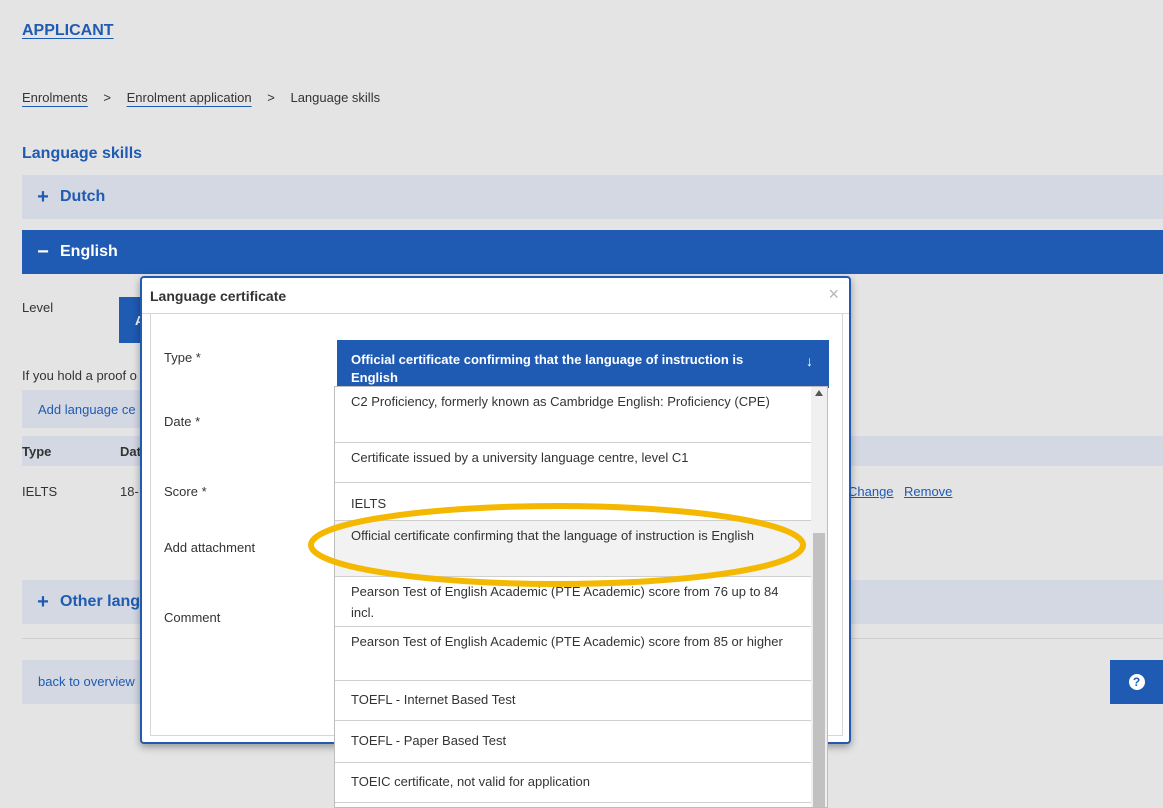  I want to click on date-label: Date *, so click(182, 421).